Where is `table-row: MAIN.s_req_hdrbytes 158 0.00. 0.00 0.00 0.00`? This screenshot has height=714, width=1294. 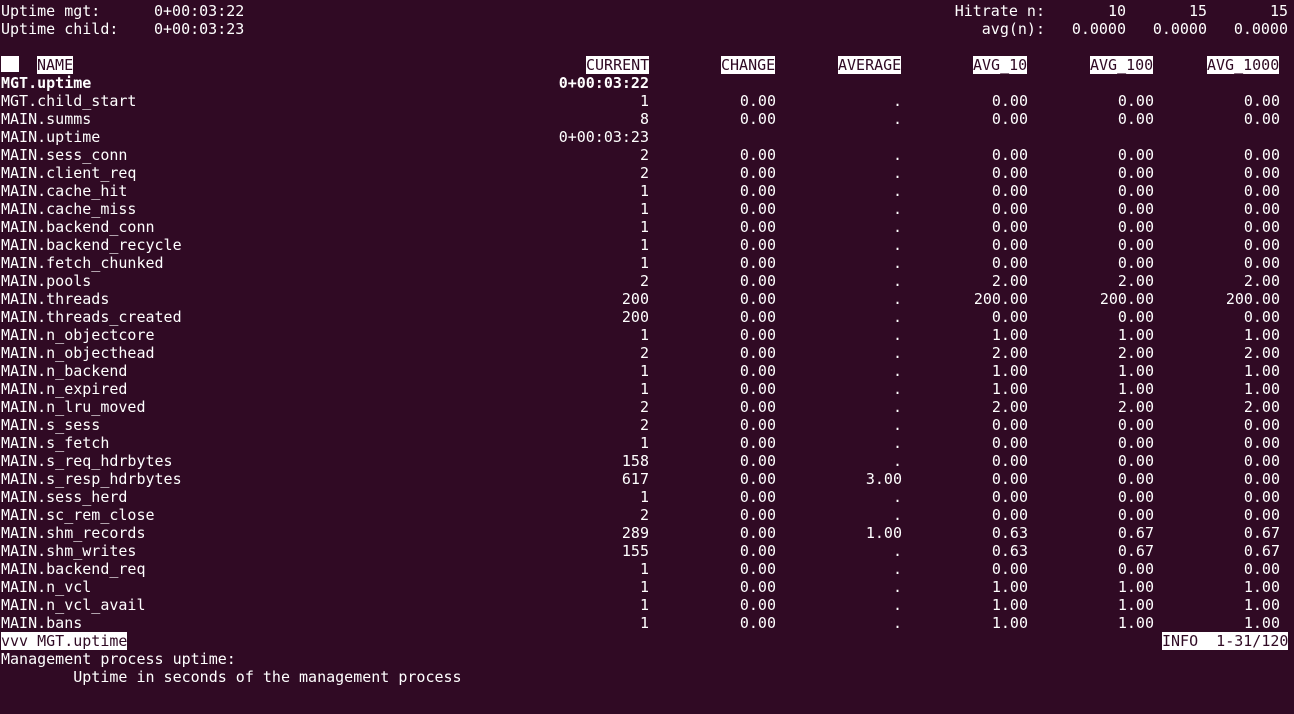
table-row: MAIN.s_req_hdrbytes 158 0.00. 0.00 0.00 0.00 is located at coordinates (647, 461).